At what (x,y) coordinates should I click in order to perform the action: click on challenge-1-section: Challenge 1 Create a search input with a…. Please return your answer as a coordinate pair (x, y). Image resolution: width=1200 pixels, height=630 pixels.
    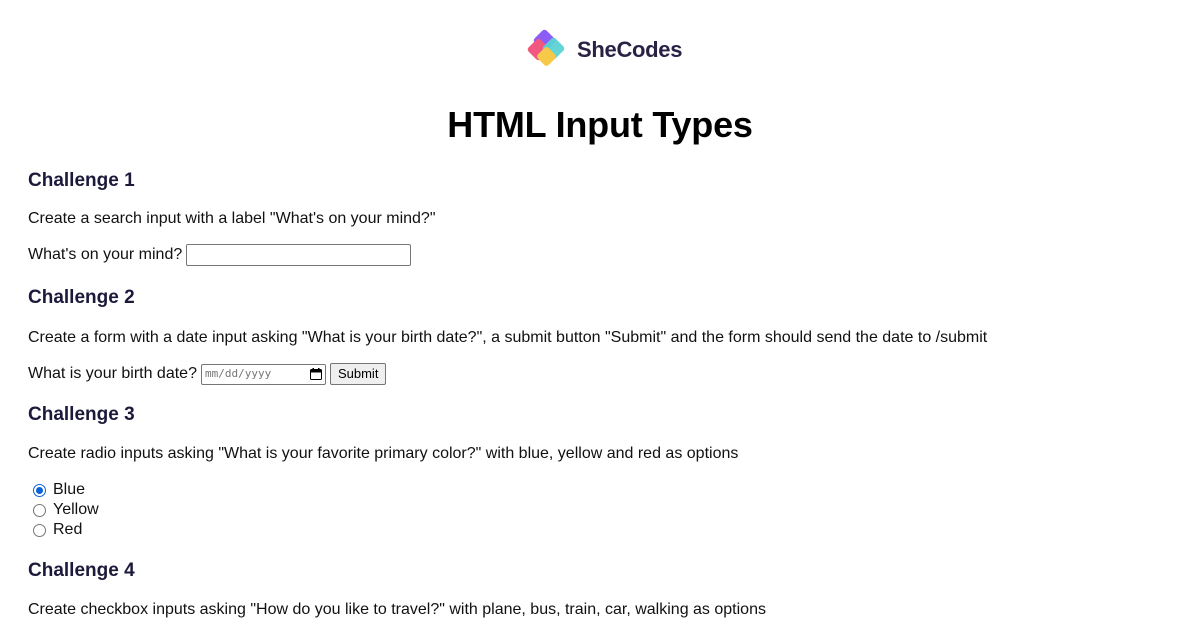
    Looking at the image, I should click on (600, 218).